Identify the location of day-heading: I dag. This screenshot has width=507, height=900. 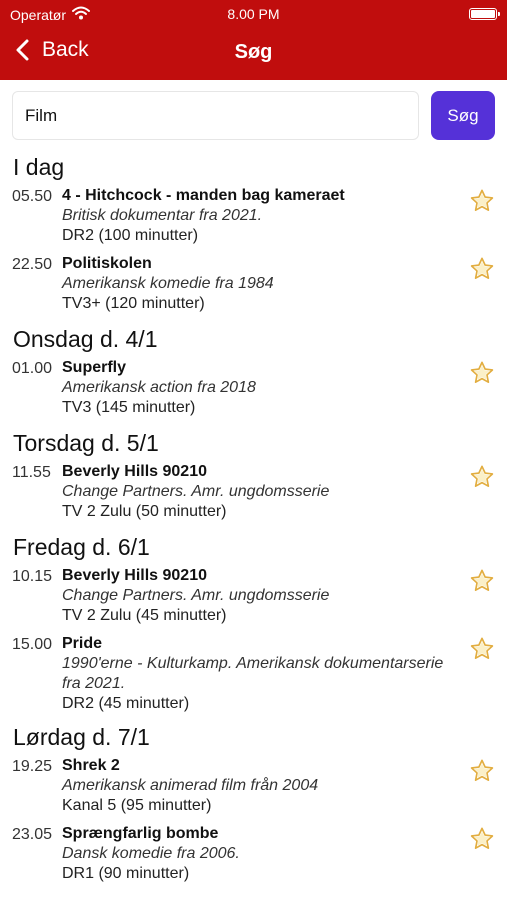
(39, 167).